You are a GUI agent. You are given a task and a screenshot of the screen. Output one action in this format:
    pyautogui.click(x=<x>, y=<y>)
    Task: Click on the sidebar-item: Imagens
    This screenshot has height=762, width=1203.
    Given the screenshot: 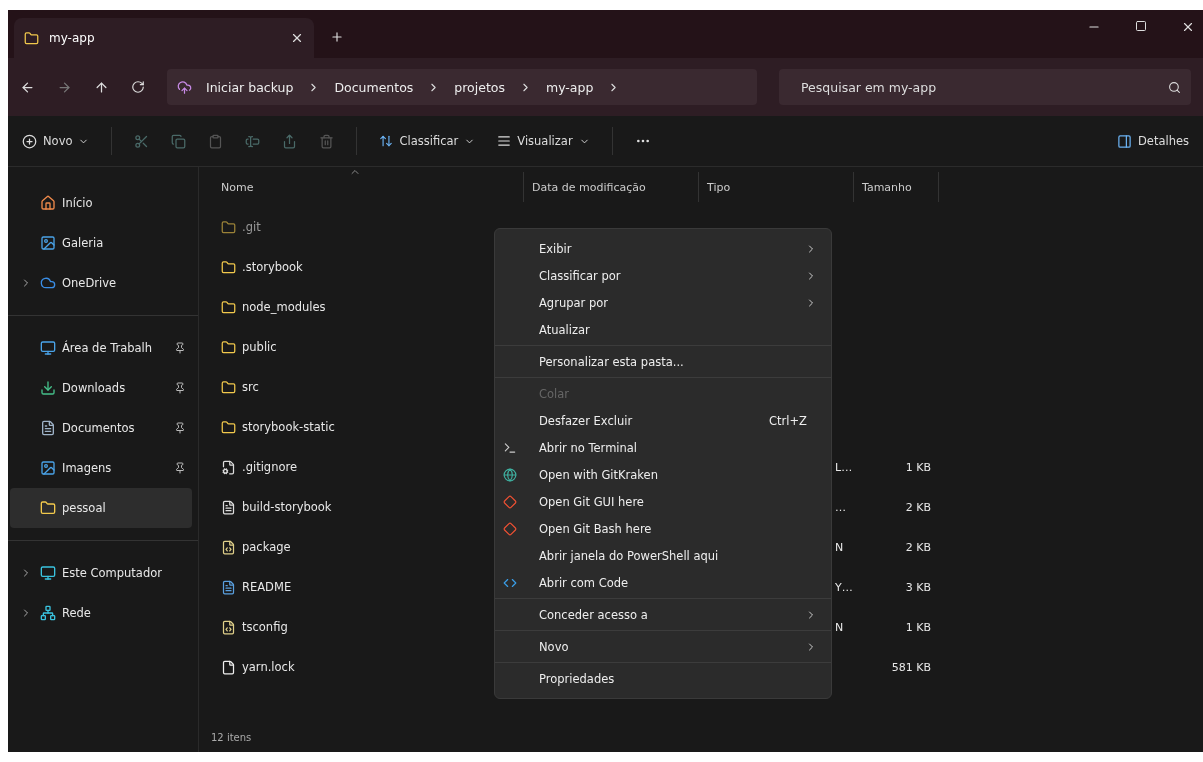 What is the action you would take?
    pyautogui.click(x=101, y=468)
    